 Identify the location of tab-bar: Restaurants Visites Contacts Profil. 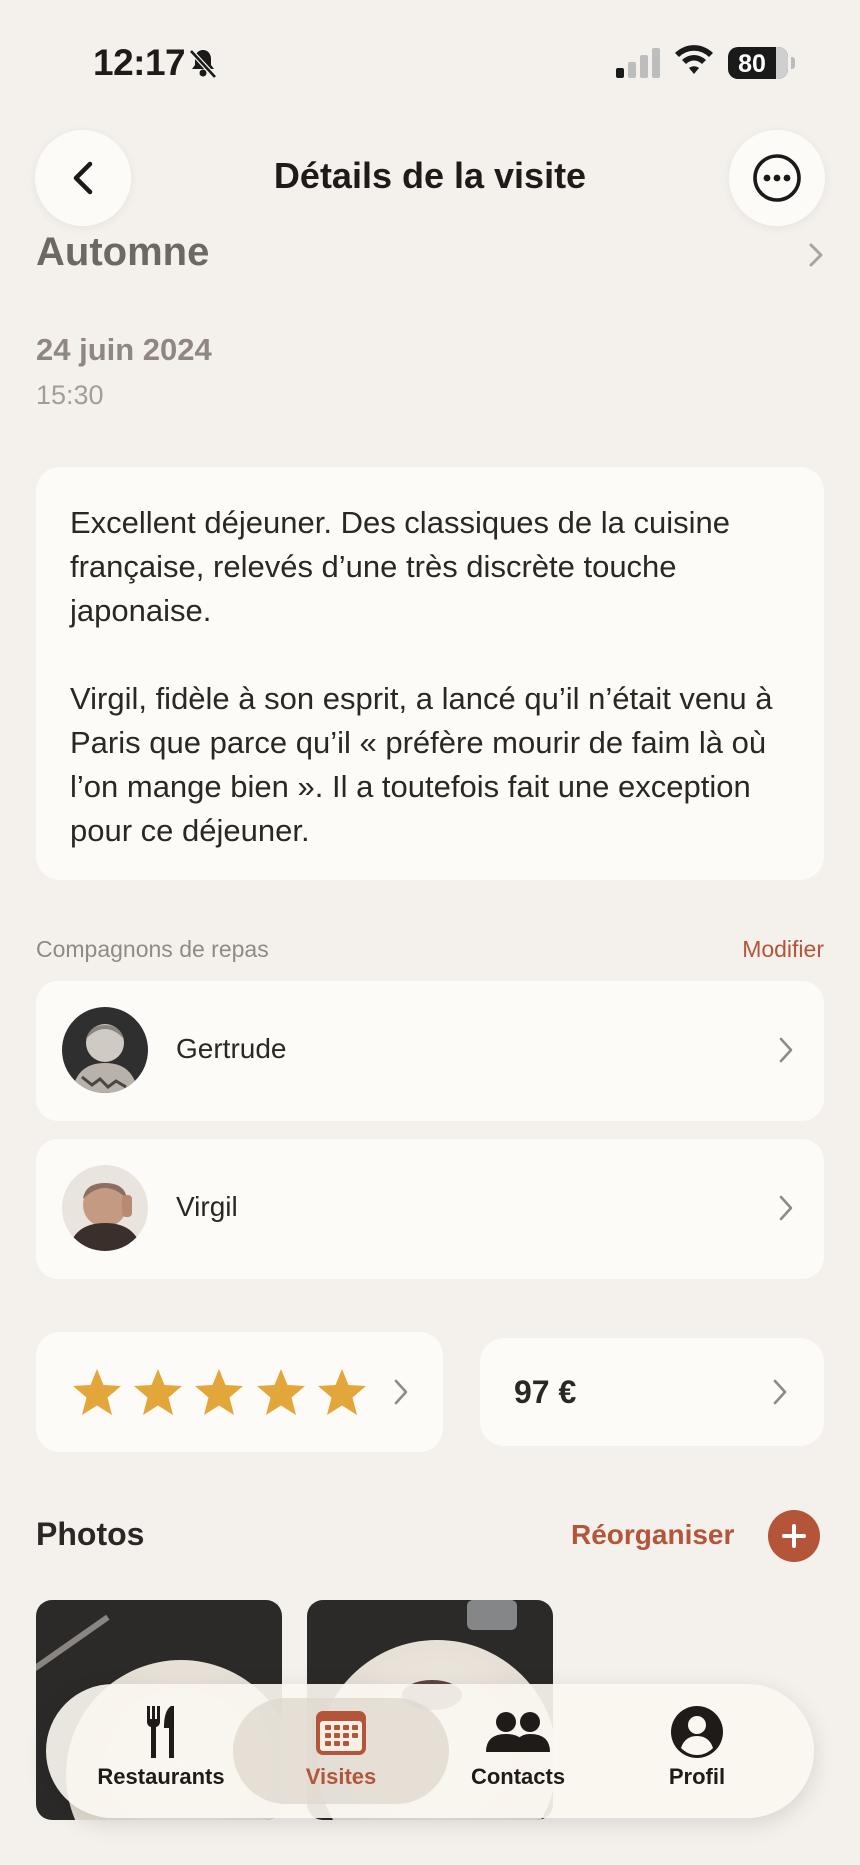
(430, 1751).